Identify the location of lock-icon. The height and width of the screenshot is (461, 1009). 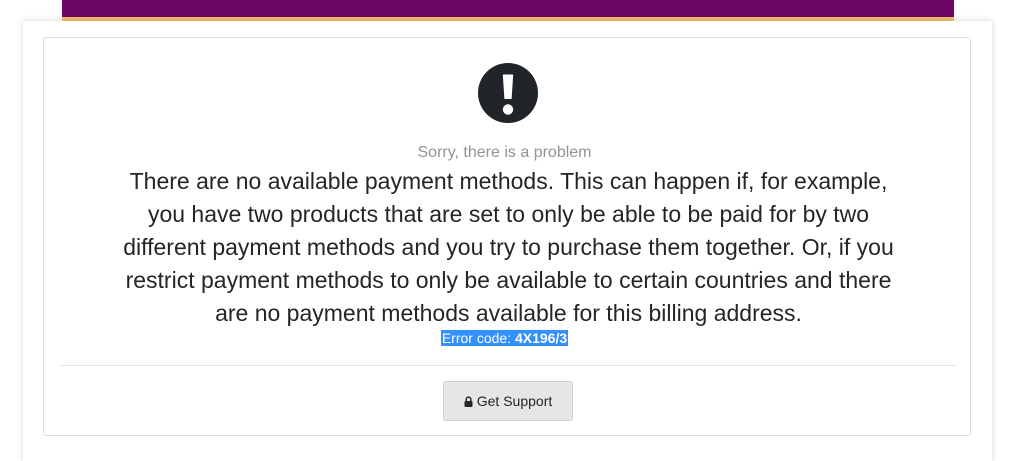
(468, 401).